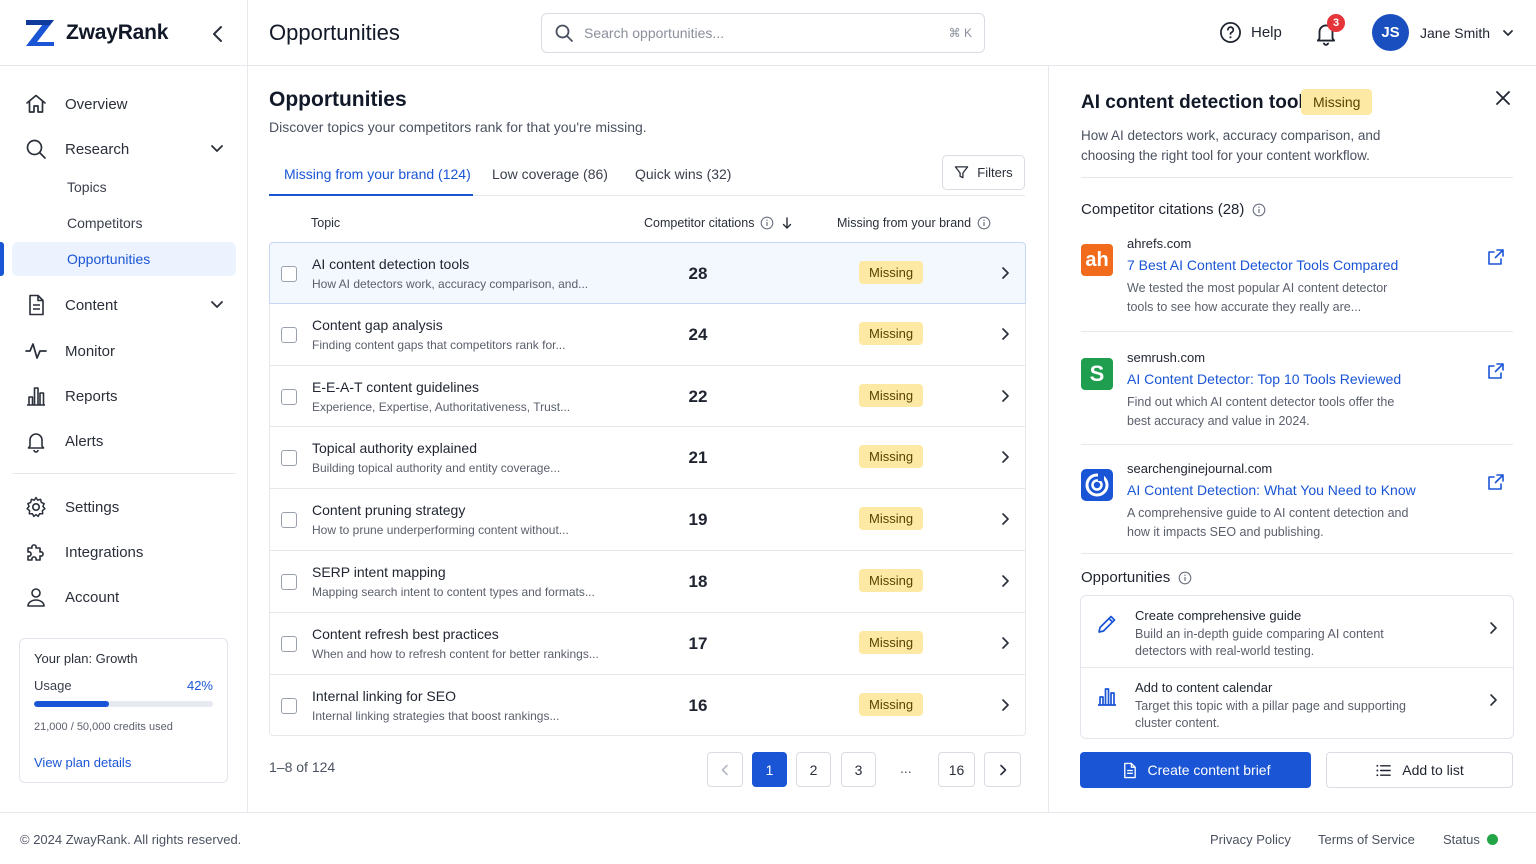  Describe the element at coordinates (72, 704) in the screenshot. I see `usage-bar-fill` at that location.